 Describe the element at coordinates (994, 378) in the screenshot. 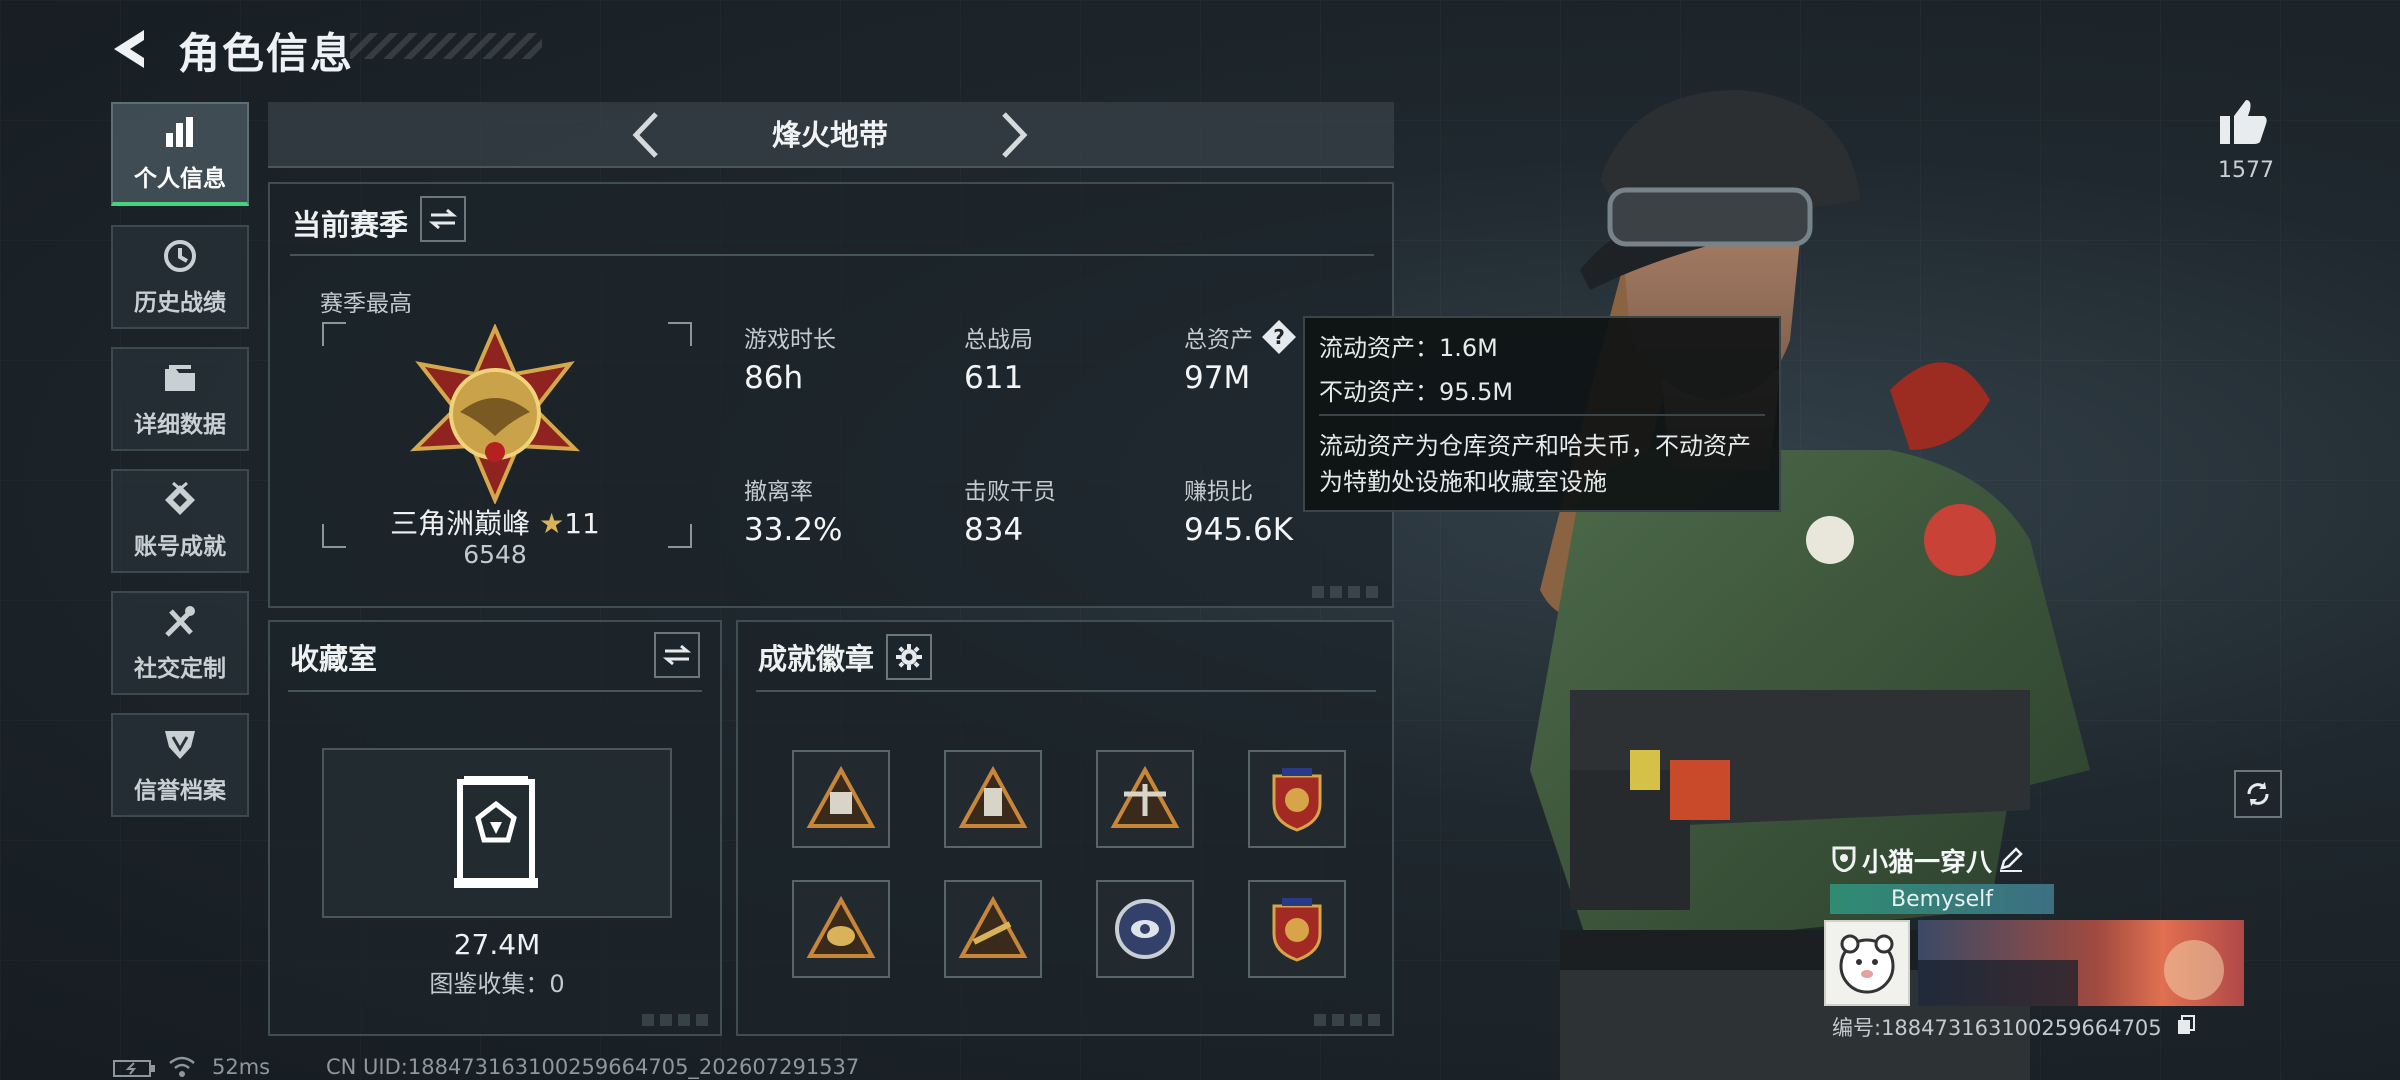

I see `stat-value: 611` at that location.